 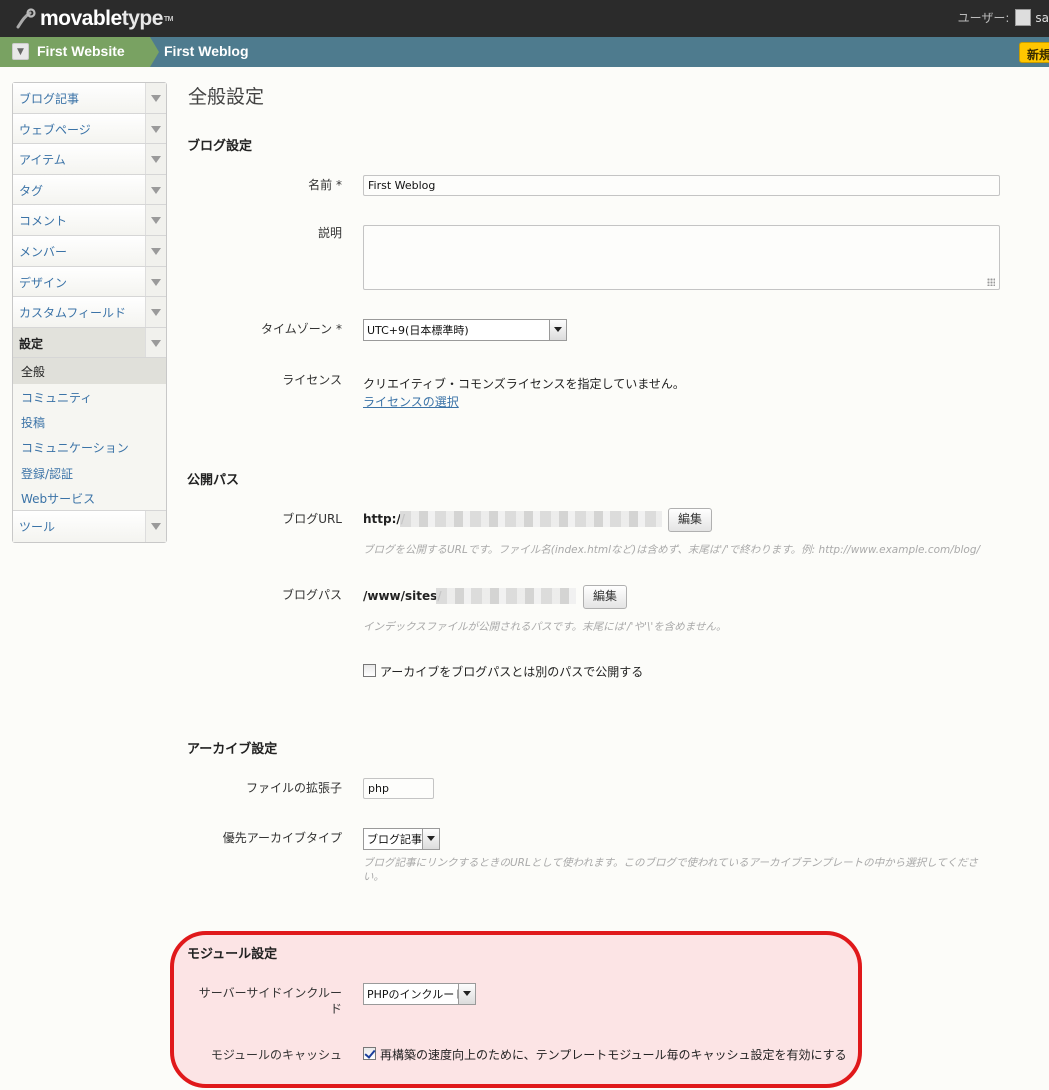 I want to click on page-title: 全般設定, so click(x=226, y=97).